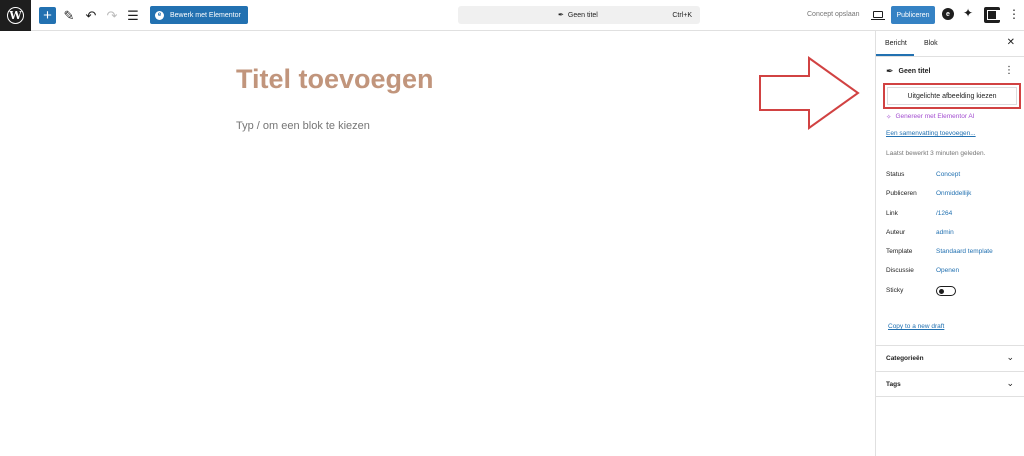  I want to click on link-value: /1264, so click(944, 213).